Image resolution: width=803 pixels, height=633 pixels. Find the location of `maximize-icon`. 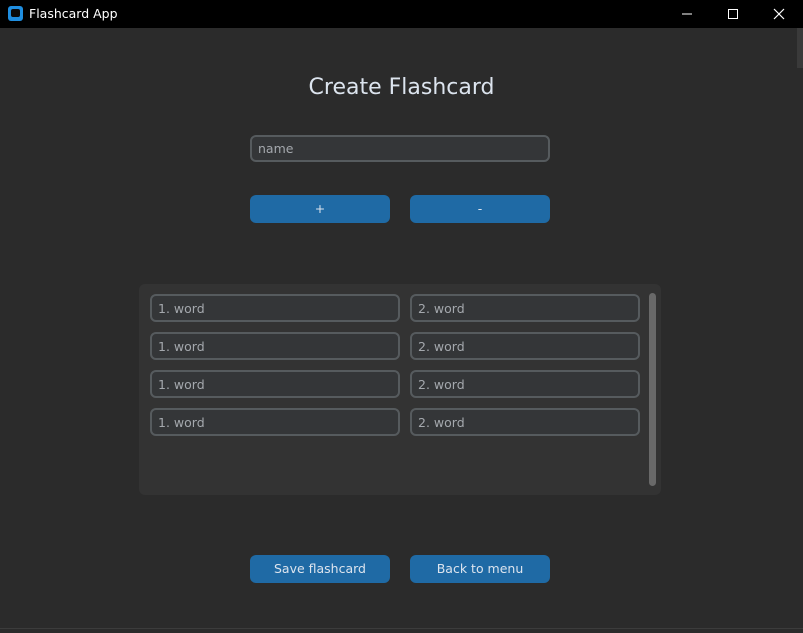

maximize-icon is located at coordinates (733, 14).